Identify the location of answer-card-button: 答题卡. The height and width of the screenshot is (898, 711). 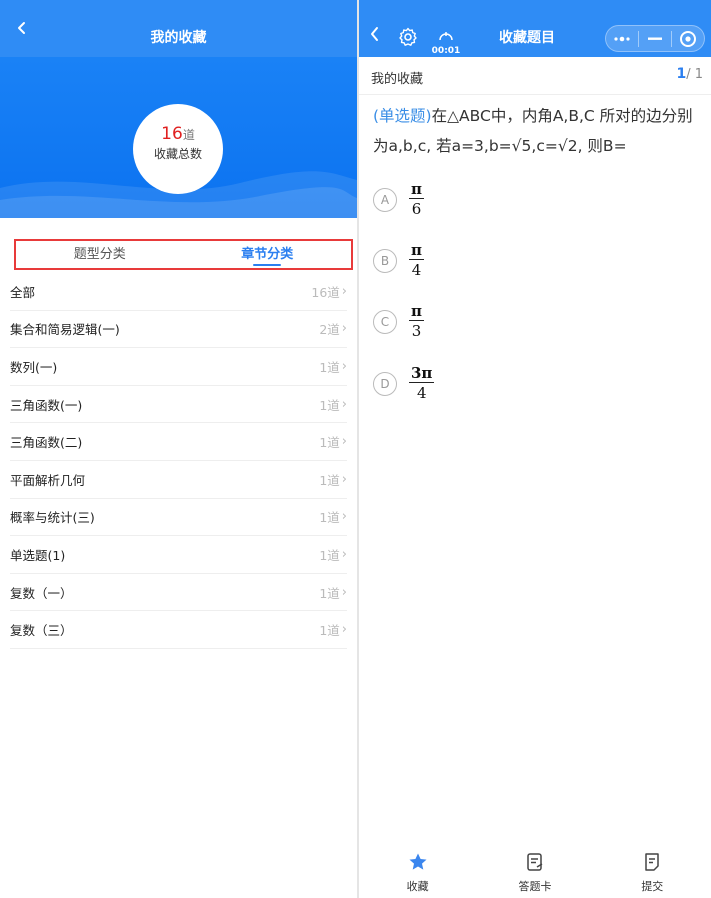
(534, 872).